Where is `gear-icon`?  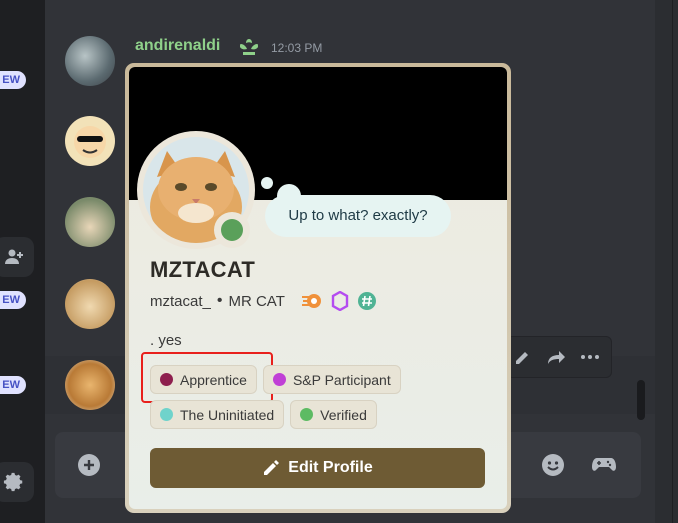
gear-icon is located at coordinates (13, 482).